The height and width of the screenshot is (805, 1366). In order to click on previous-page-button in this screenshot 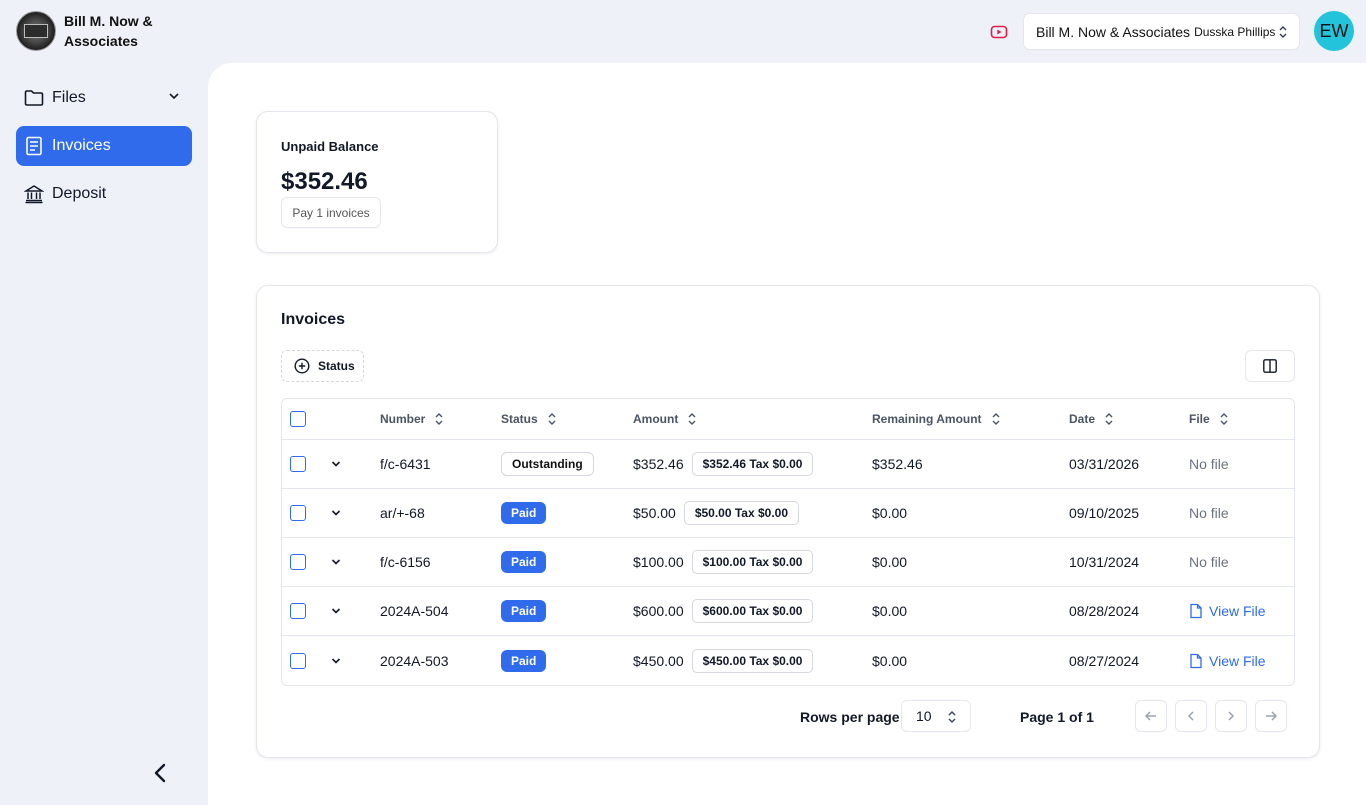, I will do `click(1191, 716)`.